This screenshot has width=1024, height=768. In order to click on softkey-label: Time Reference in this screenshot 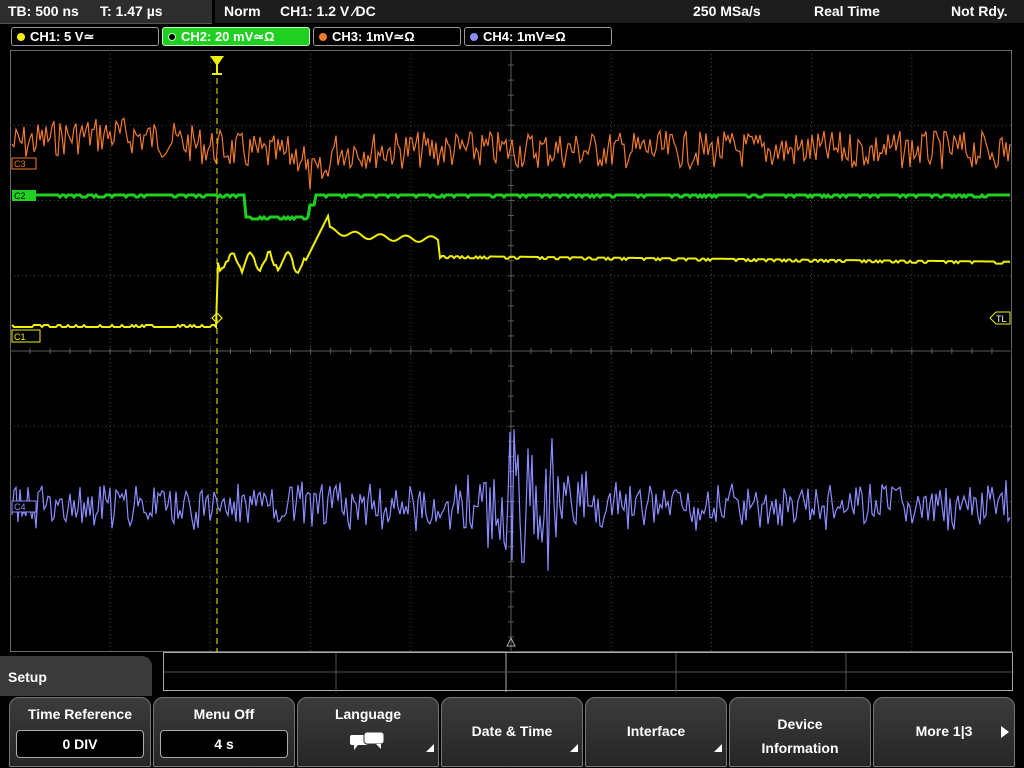, I will do `click(79, 714)`.